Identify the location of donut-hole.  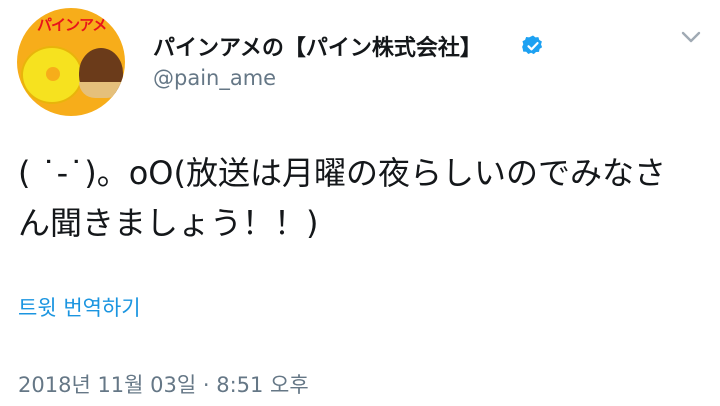
(53, 74).